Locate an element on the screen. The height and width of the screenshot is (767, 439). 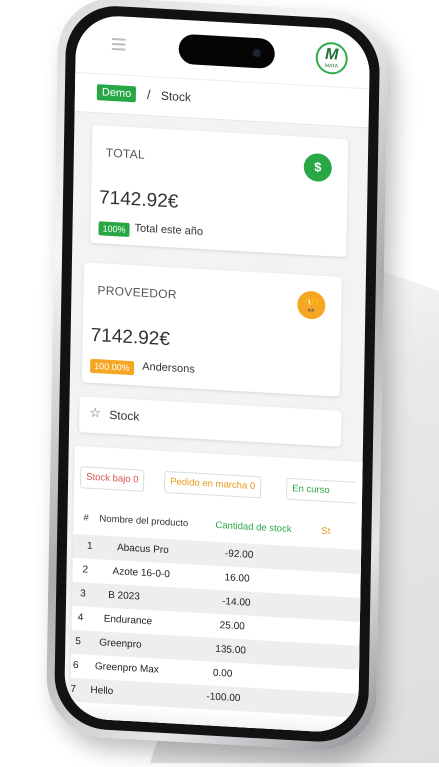
stock-section-header: ☆ Stock is located at coordinates (210, 421).